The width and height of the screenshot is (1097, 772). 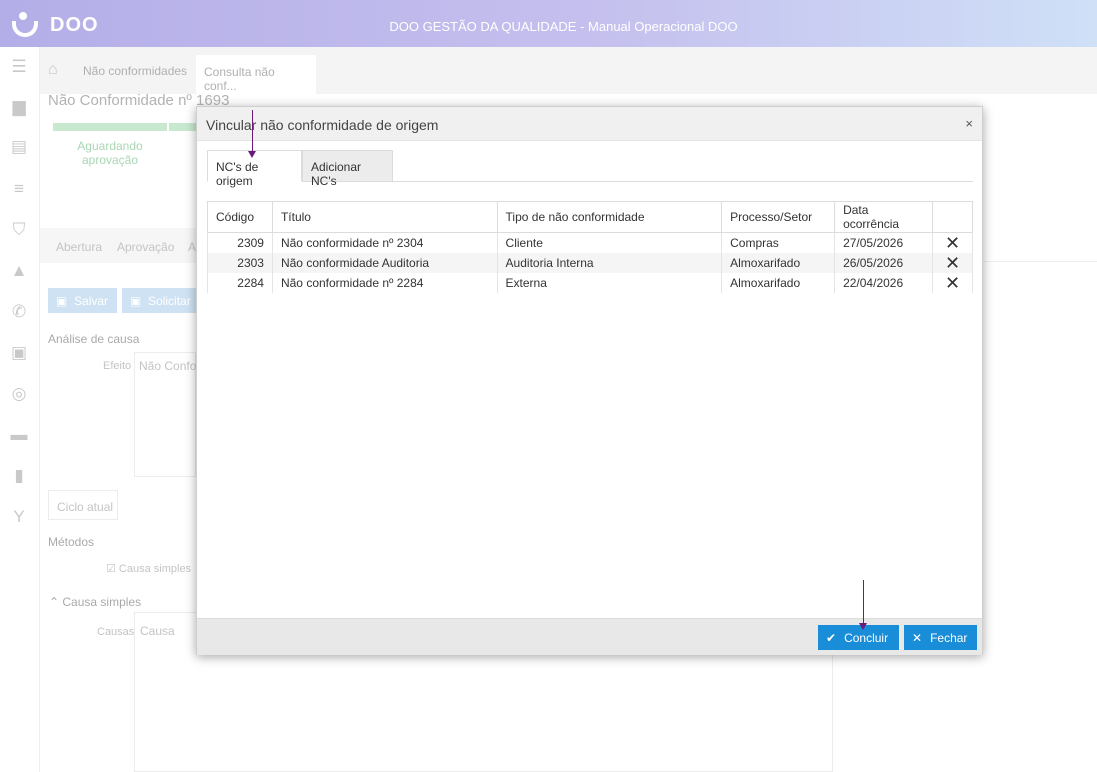 I want to click on simple-cause-section: ⌃ Causa simples, so click(x=95, y=602).